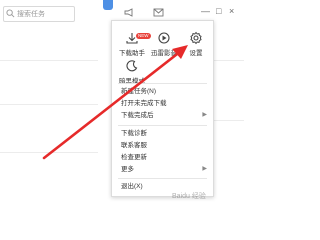  What do you see at coordinates (129, 12) in the screenshot?
I see `megaphone-icon` at bounding box center [129, 12].